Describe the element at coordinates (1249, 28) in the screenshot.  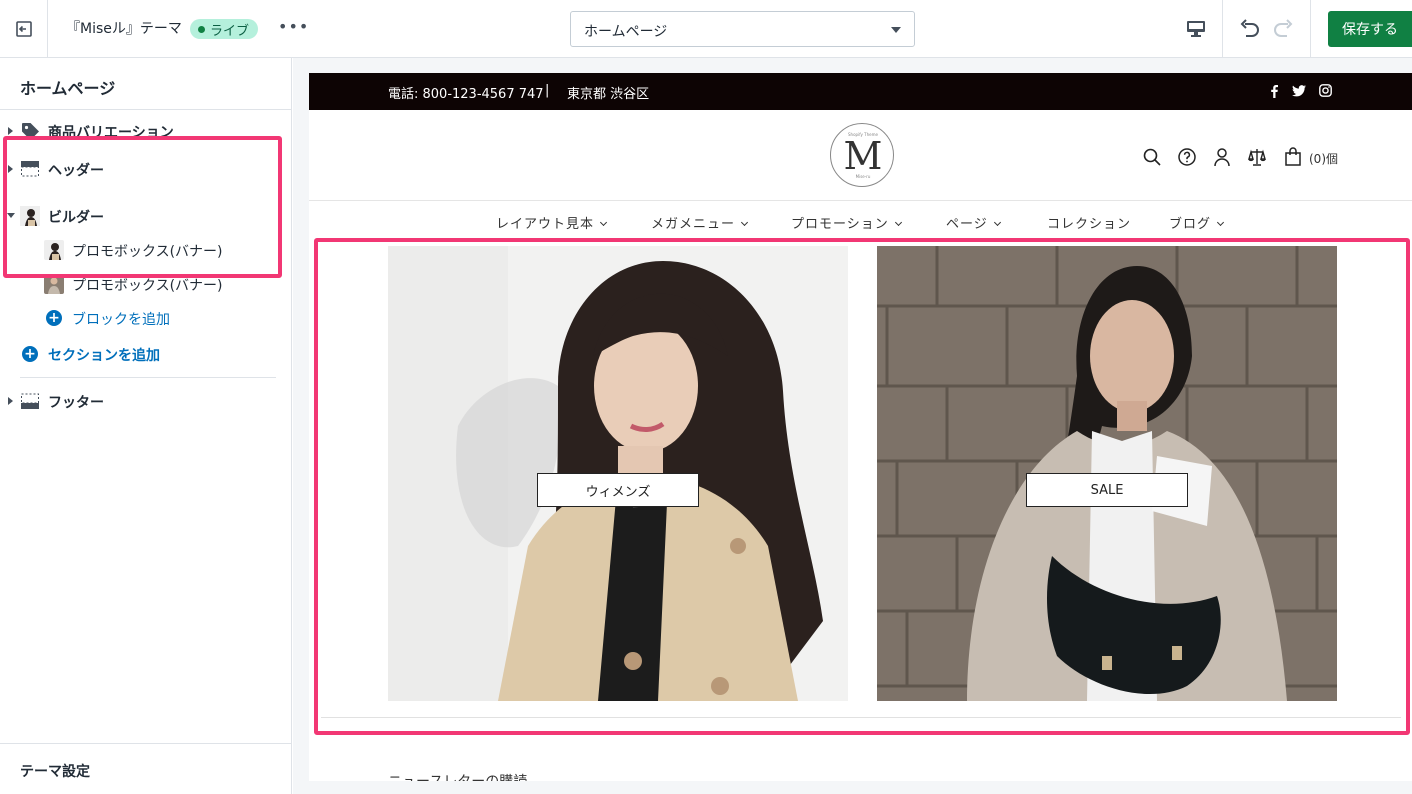
I see `undo-icon` at that location.